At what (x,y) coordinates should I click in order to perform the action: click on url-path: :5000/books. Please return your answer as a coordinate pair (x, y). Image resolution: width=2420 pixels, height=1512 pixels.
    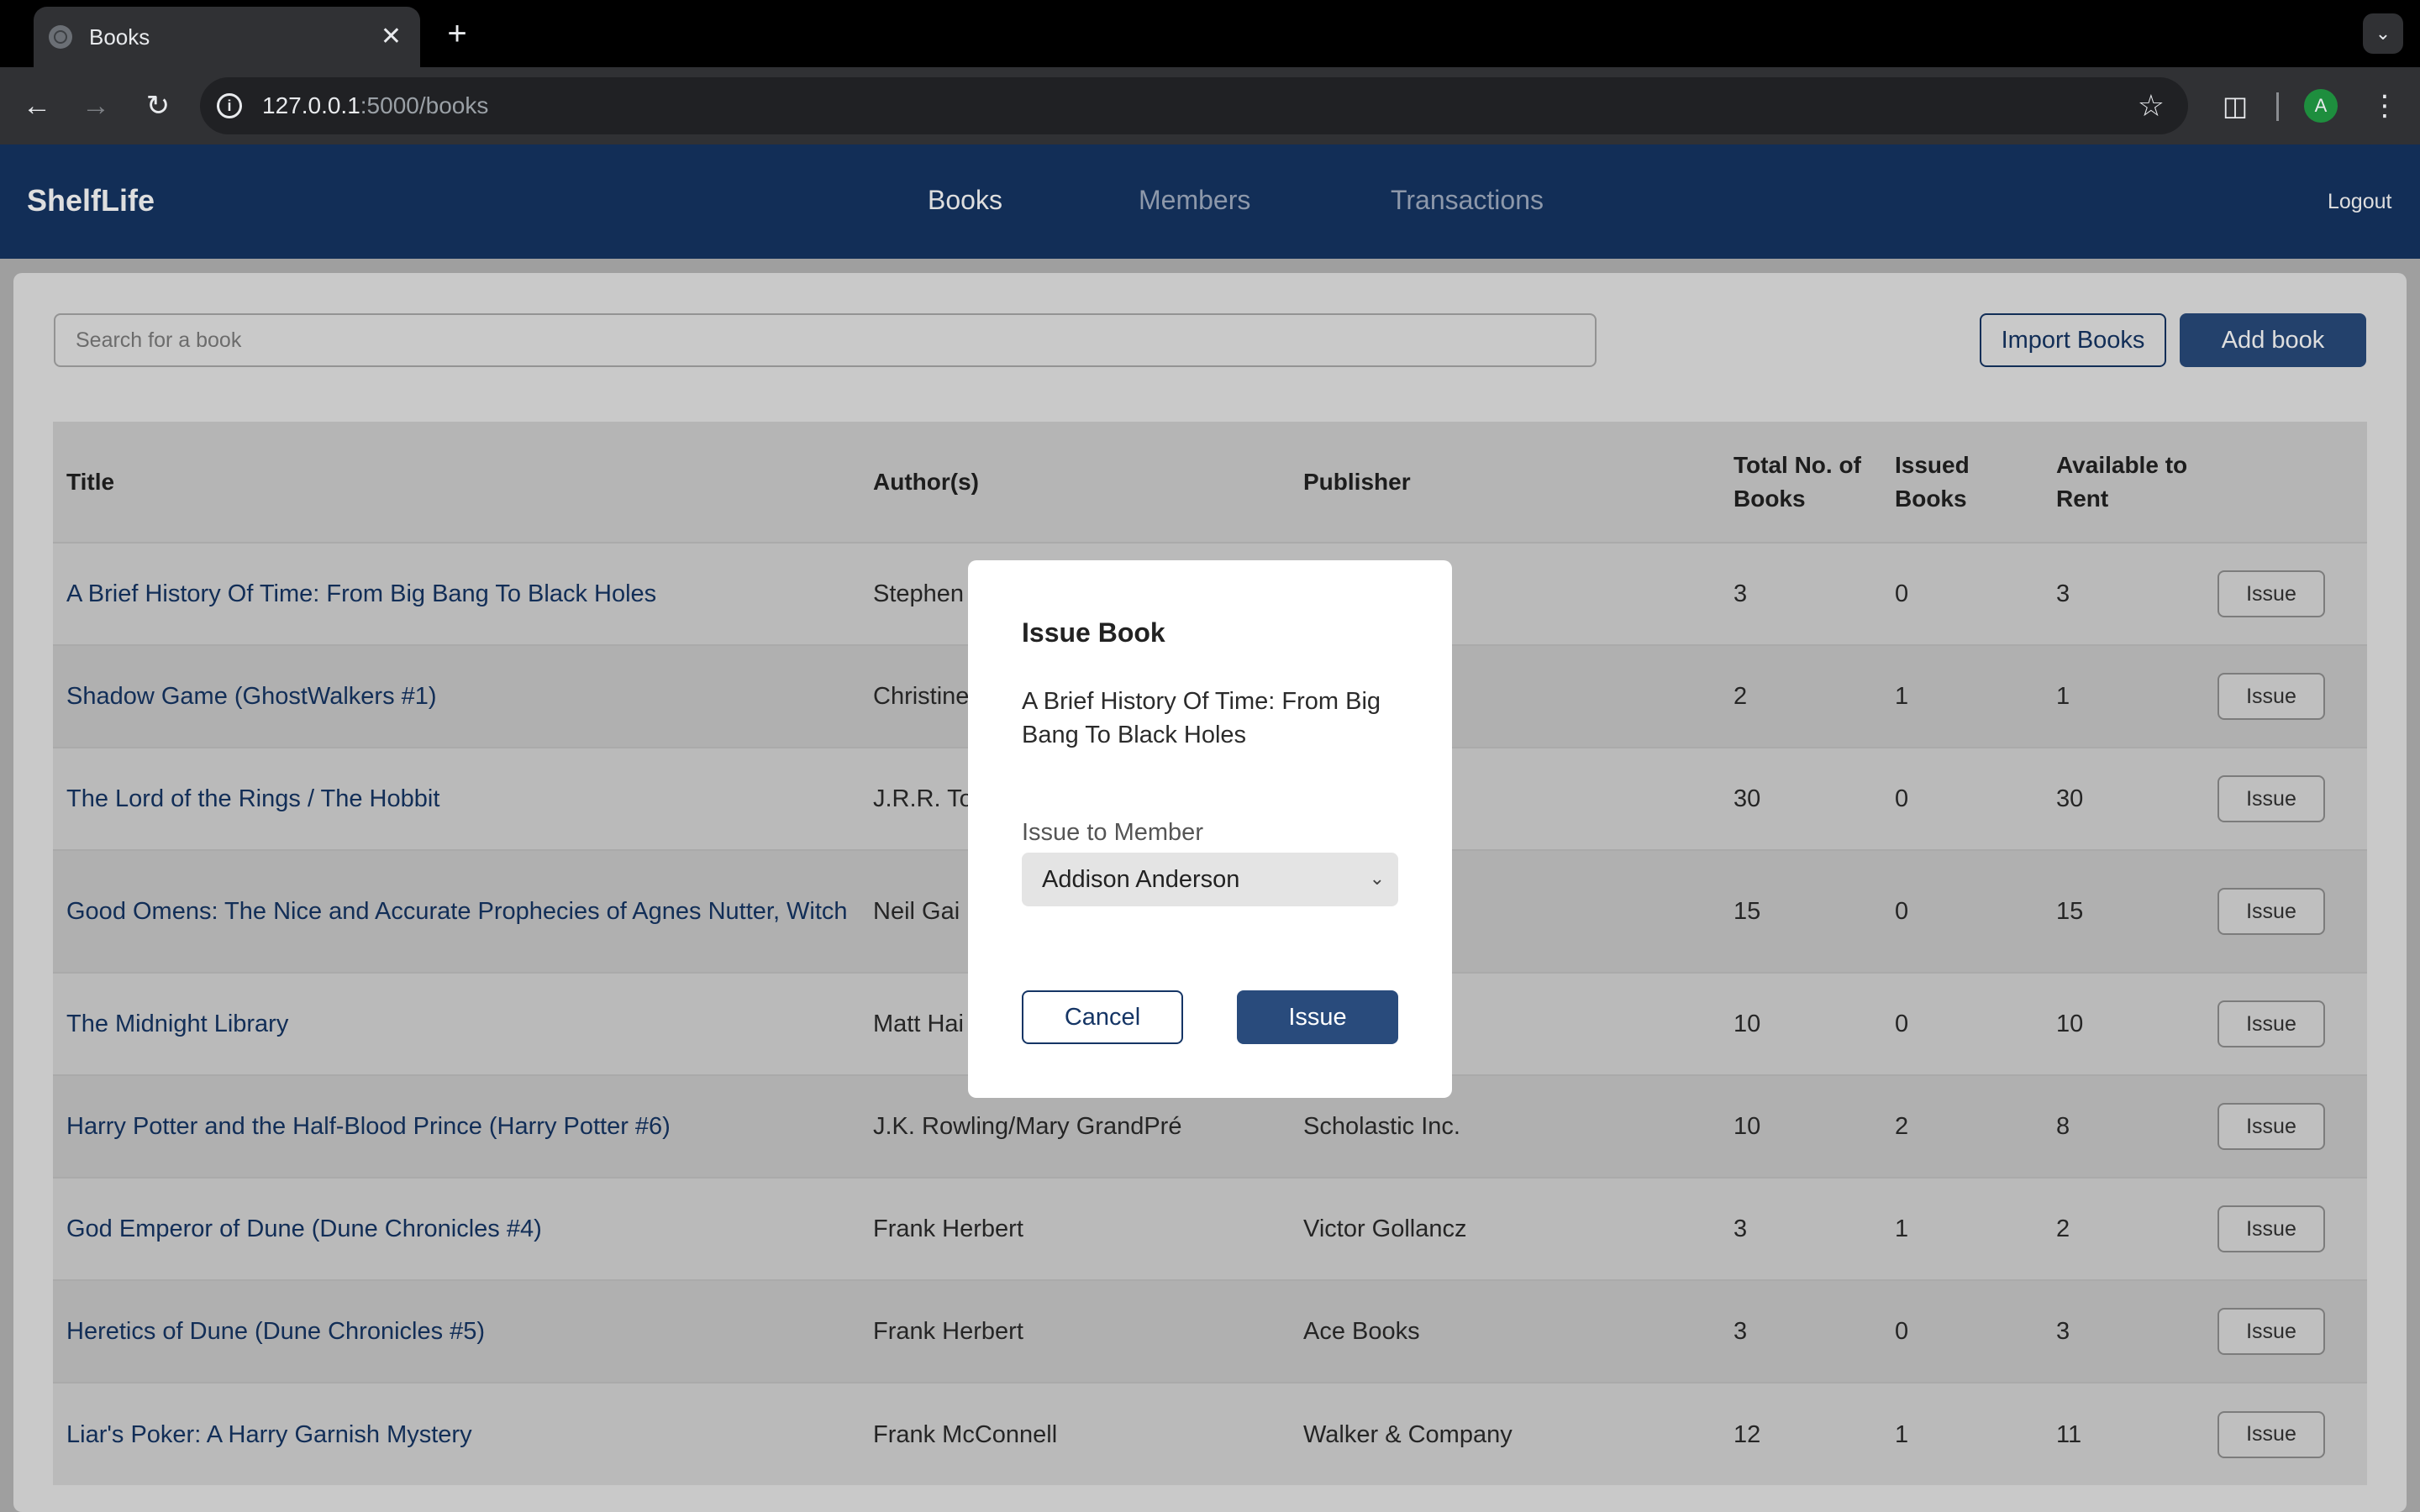
    Looking at the image, I should click on (424, 105).